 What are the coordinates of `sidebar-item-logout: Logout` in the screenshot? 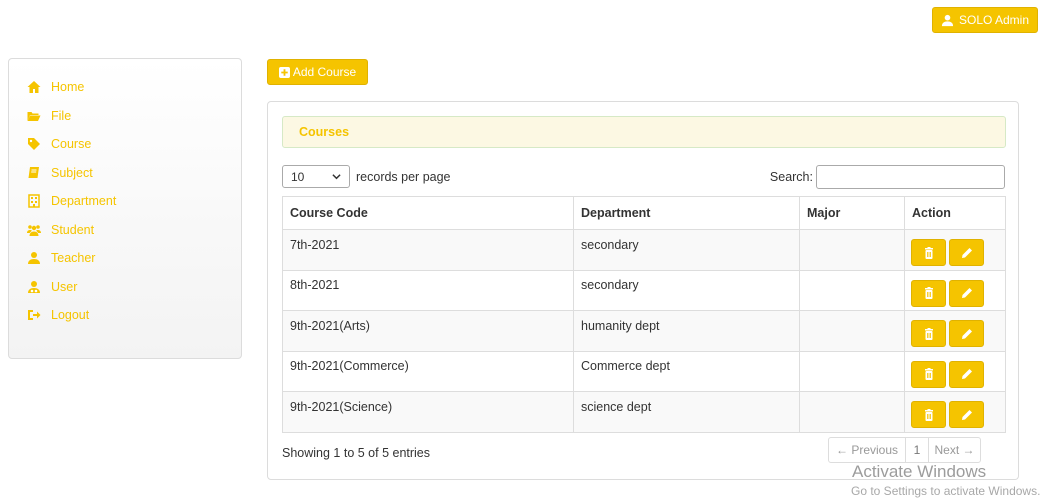 It's located at (125, 315).